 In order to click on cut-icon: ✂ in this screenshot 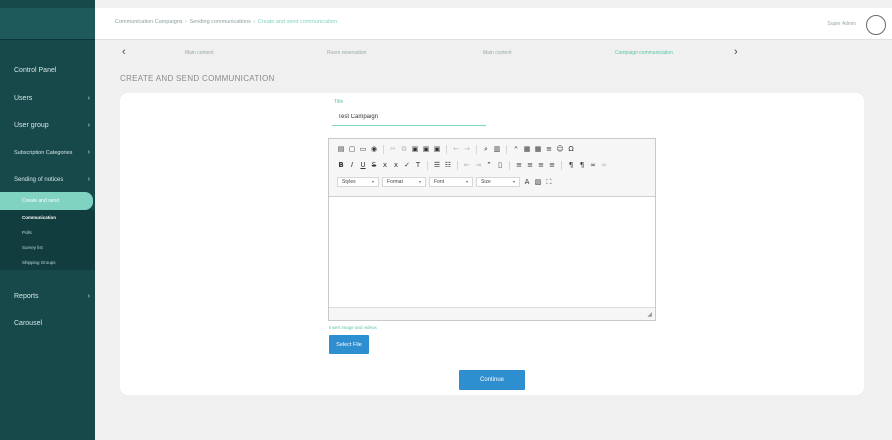, I will do `click(393, 149)`.